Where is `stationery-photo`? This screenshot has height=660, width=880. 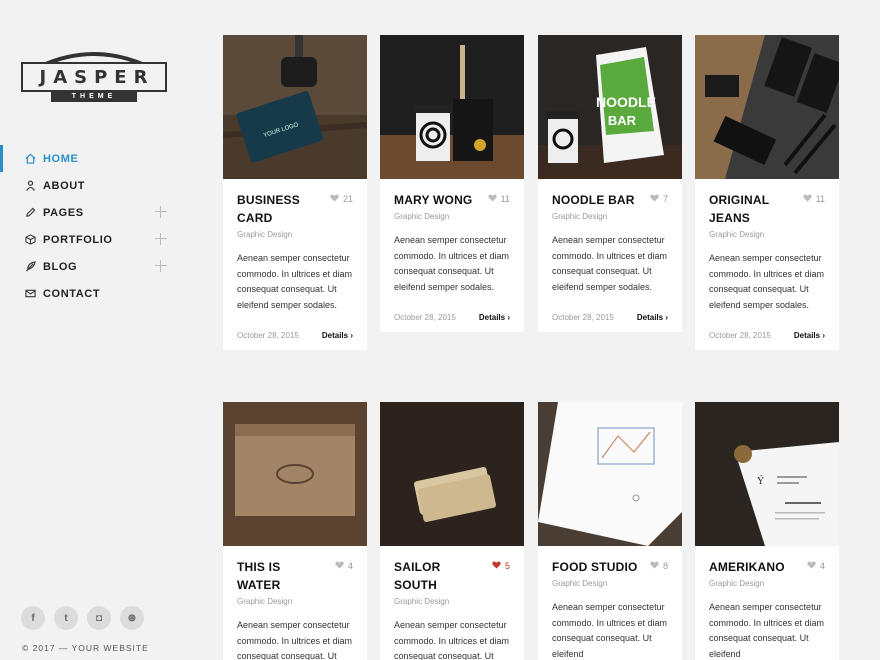
stationery-photo is located at coordinates (767, 107).